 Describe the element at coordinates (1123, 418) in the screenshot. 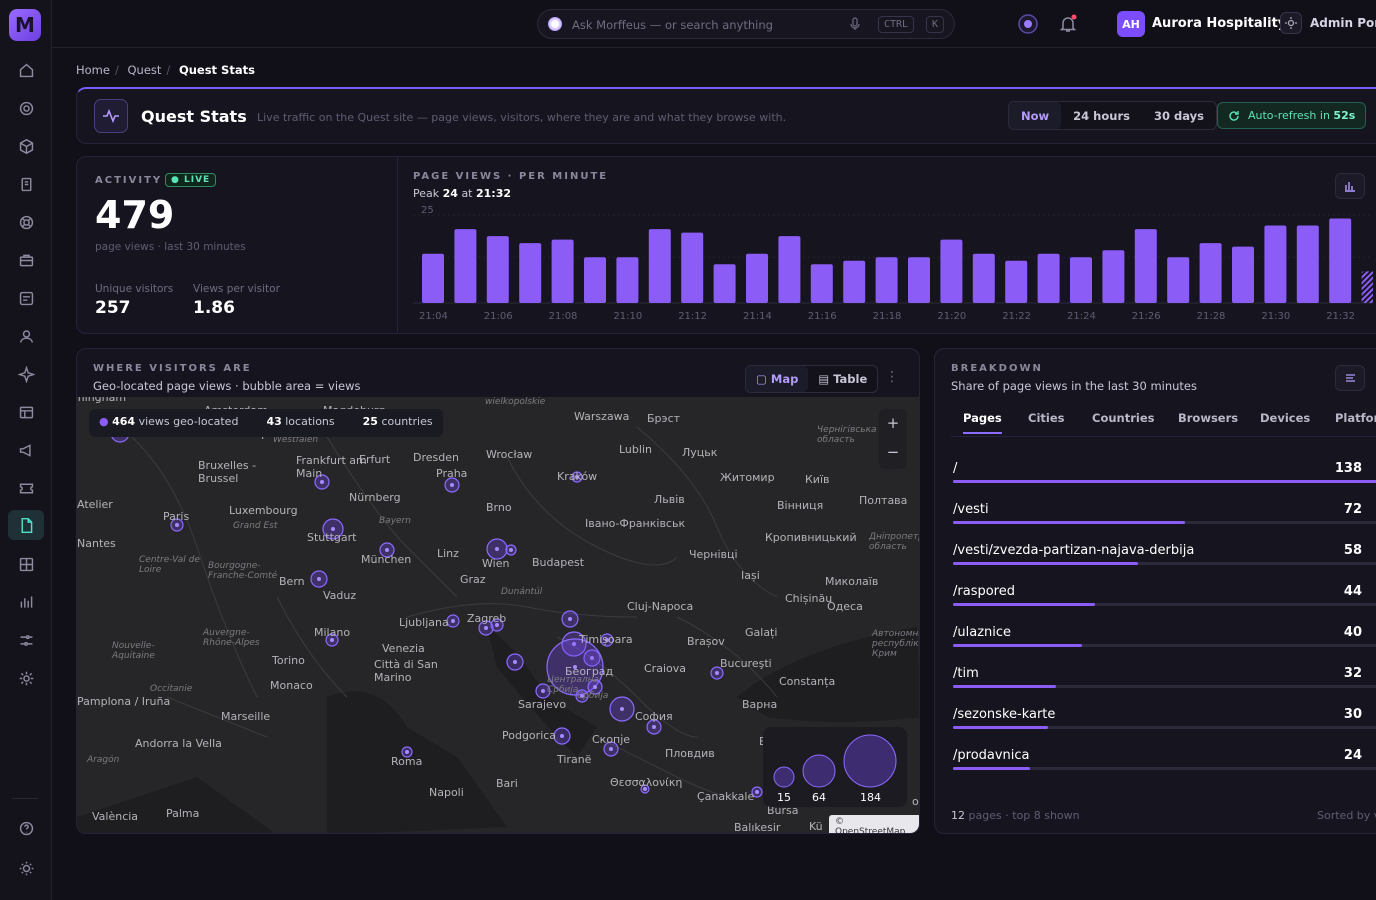

I see `tab-countries: Countries` at that location.